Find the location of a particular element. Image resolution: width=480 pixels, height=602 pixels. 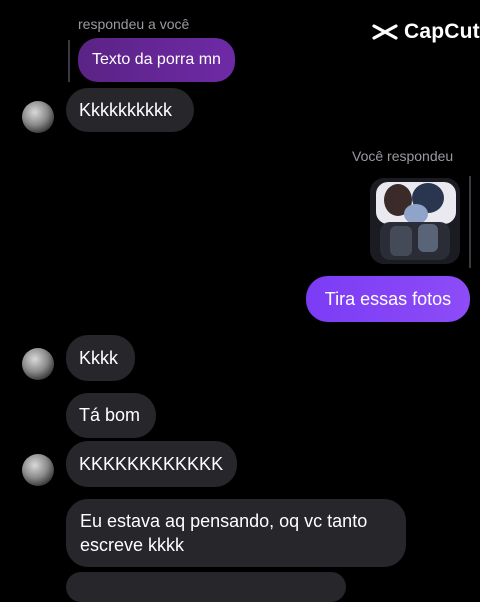

incoming-message-bubble: Kkkkkkkkkk is located at coordinates (130, 110).